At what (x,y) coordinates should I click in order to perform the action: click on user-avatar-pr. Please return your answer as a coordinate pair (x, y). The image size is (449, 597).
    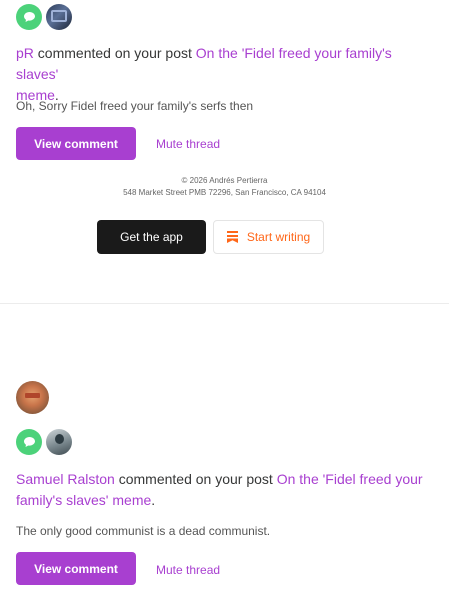
    Looking at the image, I should click on (59, 17).